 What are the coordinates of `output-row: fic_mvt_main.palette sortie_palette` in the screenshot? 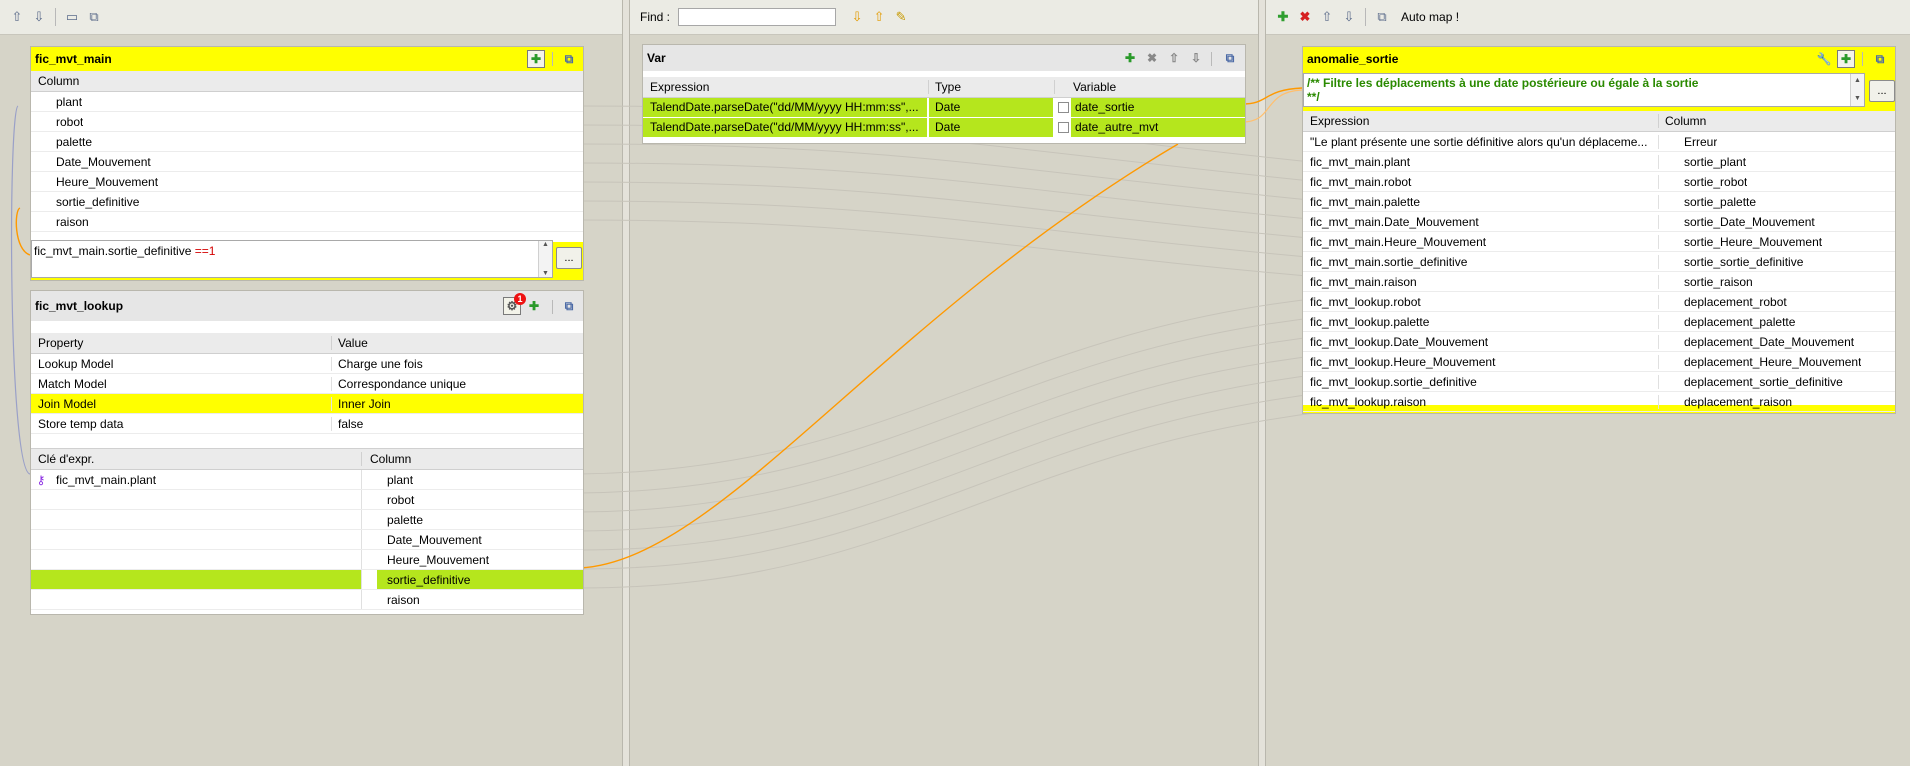 It's located at (1599, 202).